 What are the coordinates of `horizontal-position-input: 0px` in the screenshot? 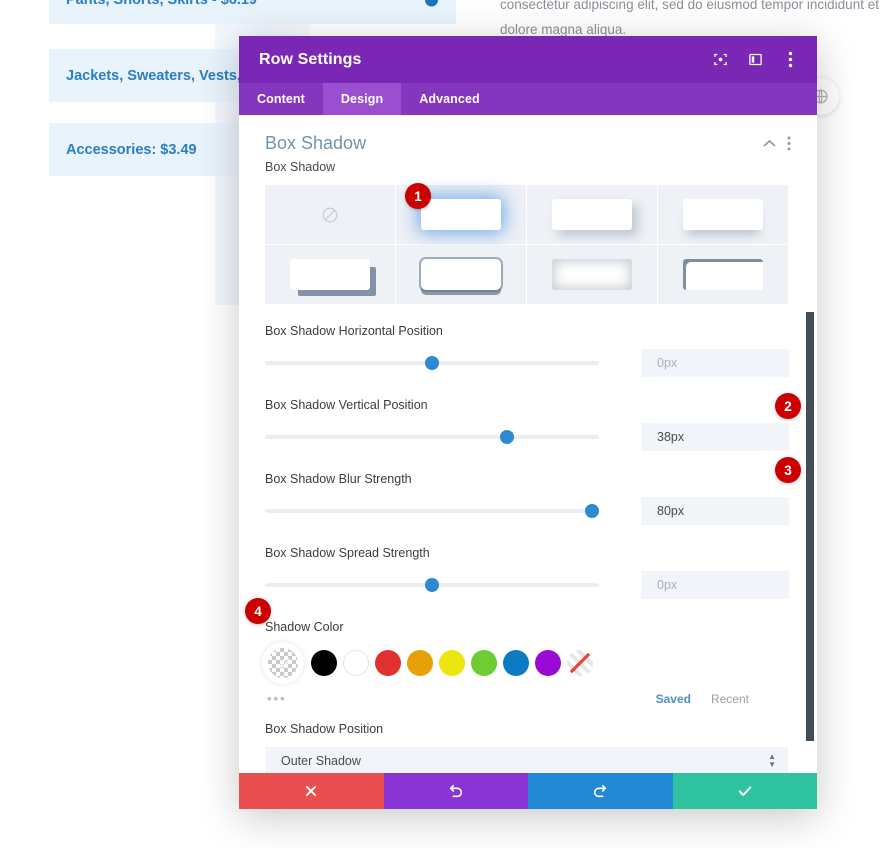 It's located at (715, 363).